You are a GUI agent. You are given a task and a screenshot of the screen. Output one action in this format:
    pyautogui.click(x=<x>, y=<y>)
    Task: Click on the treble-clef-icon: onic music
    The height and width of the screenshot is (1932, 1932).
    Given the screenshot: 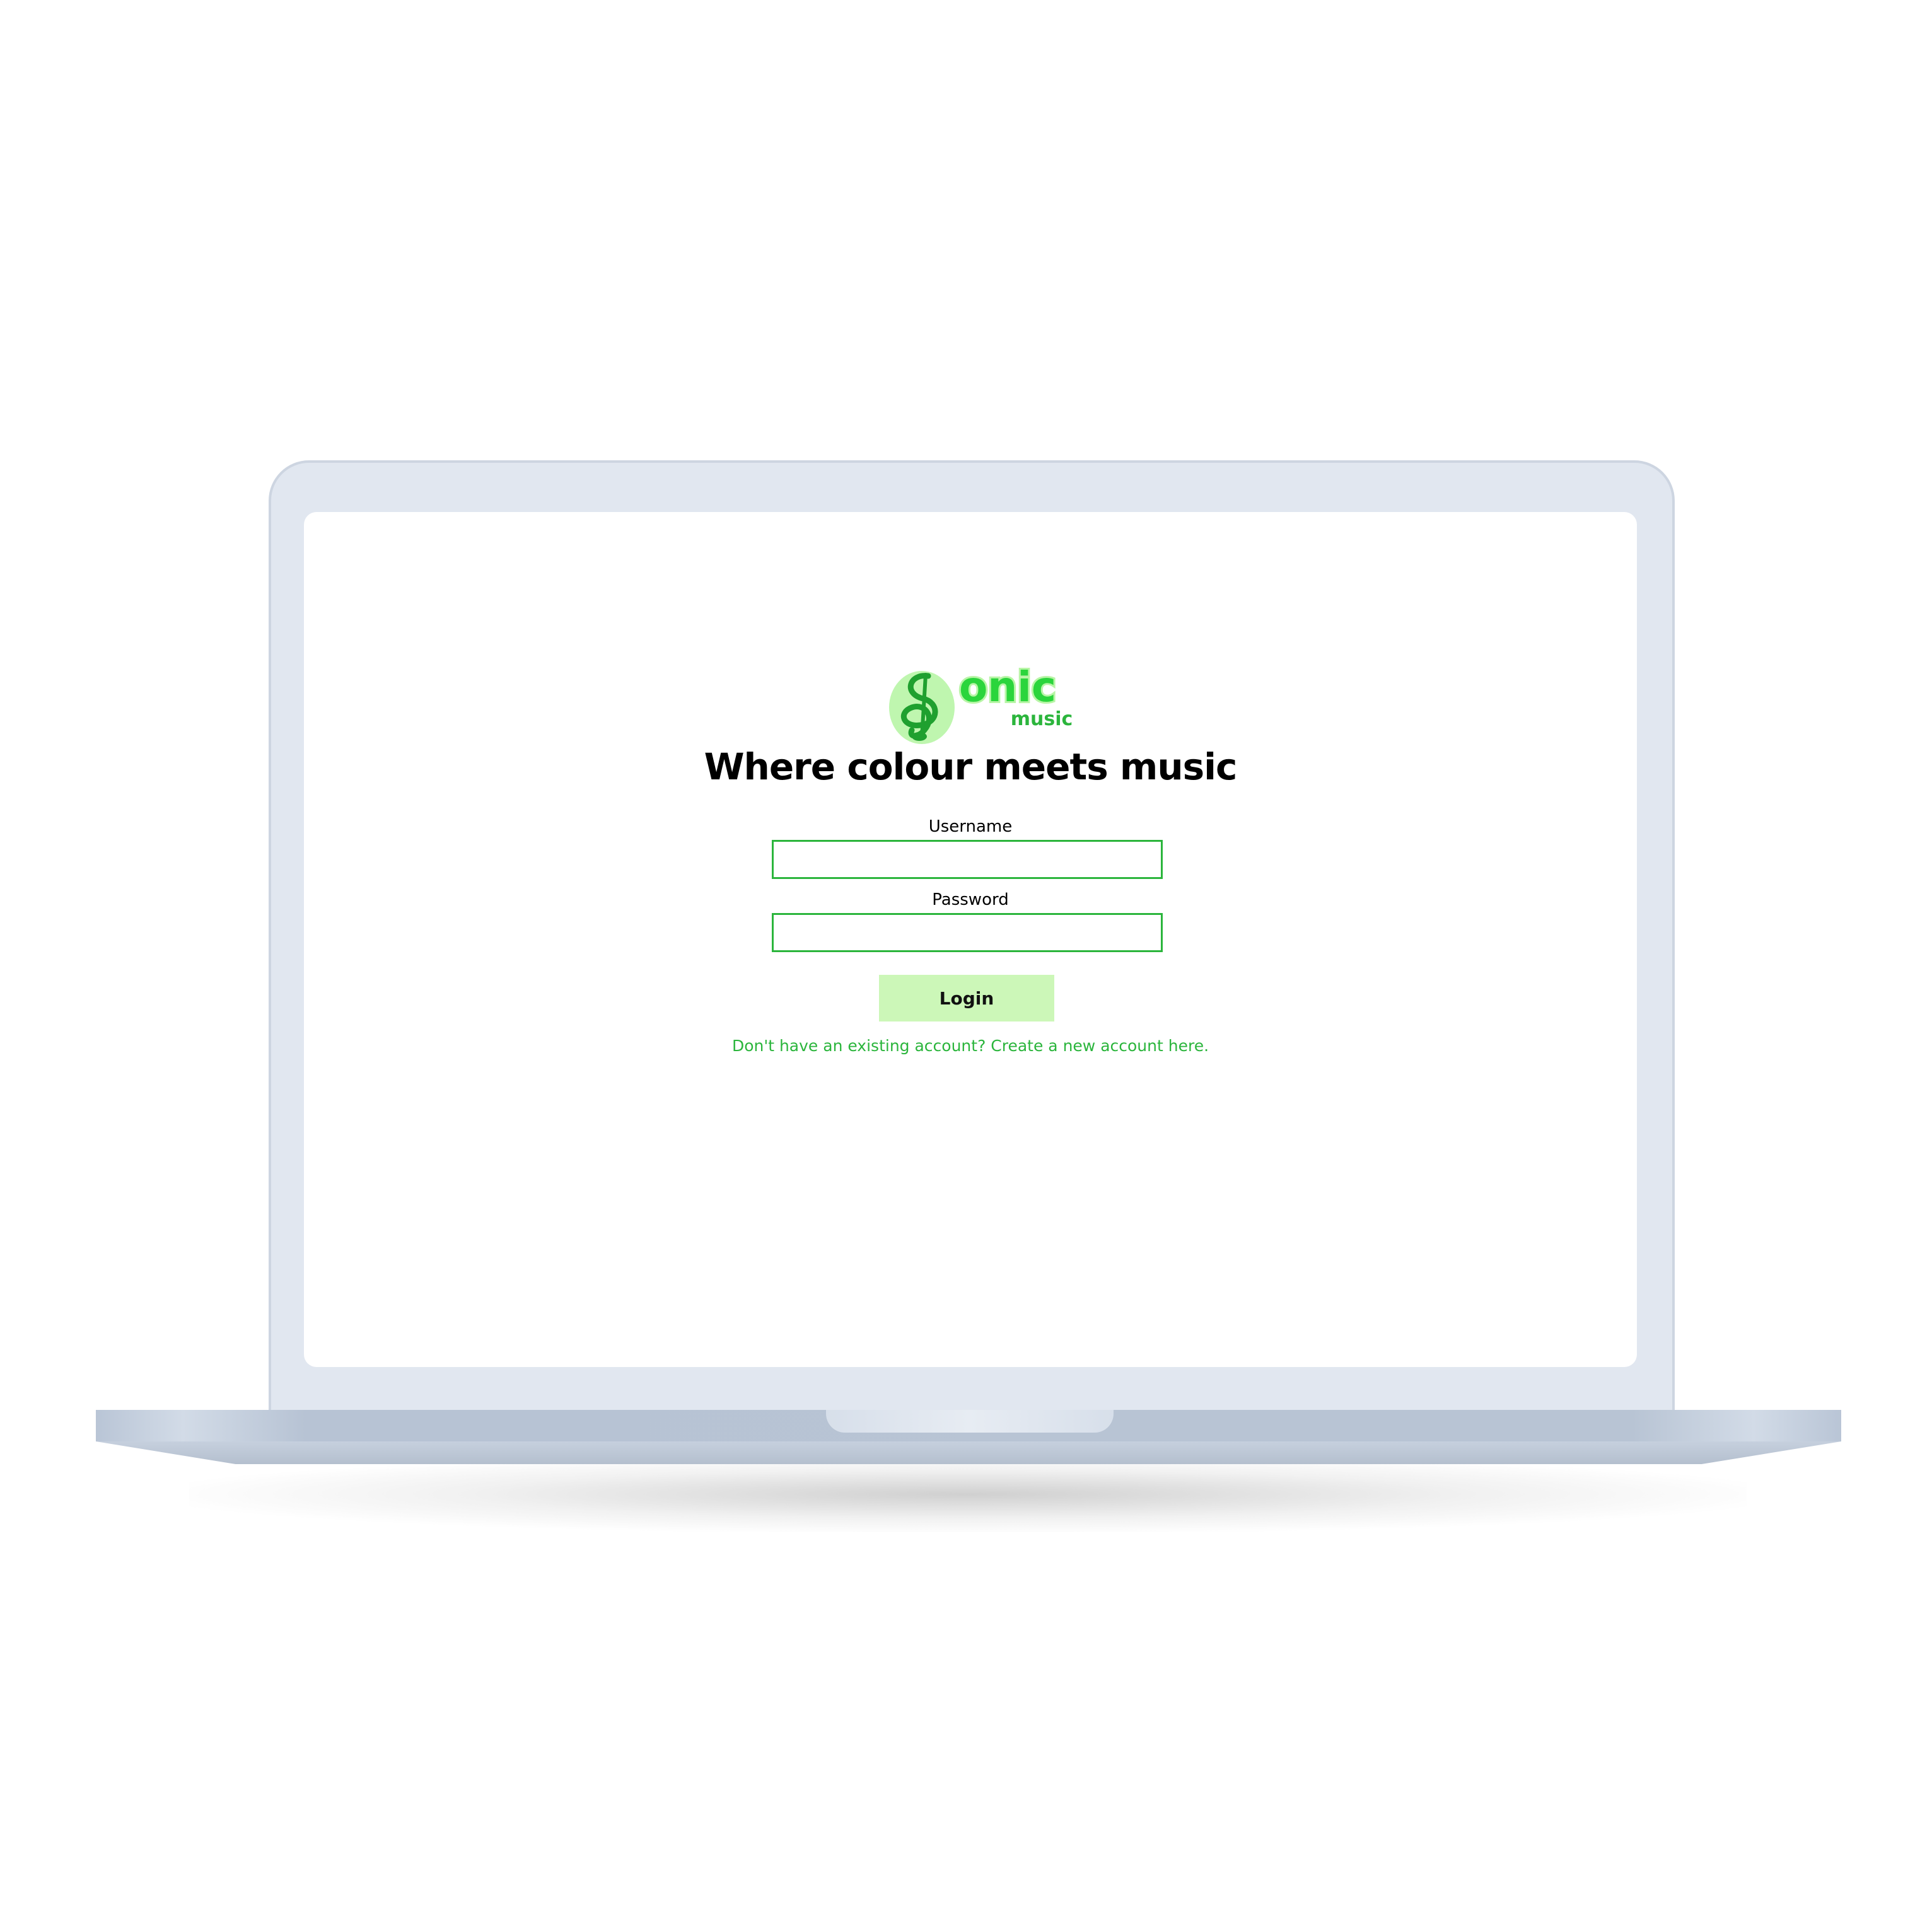 What is the action you would take?
    pyautogui.click(x=981, y=702)
    